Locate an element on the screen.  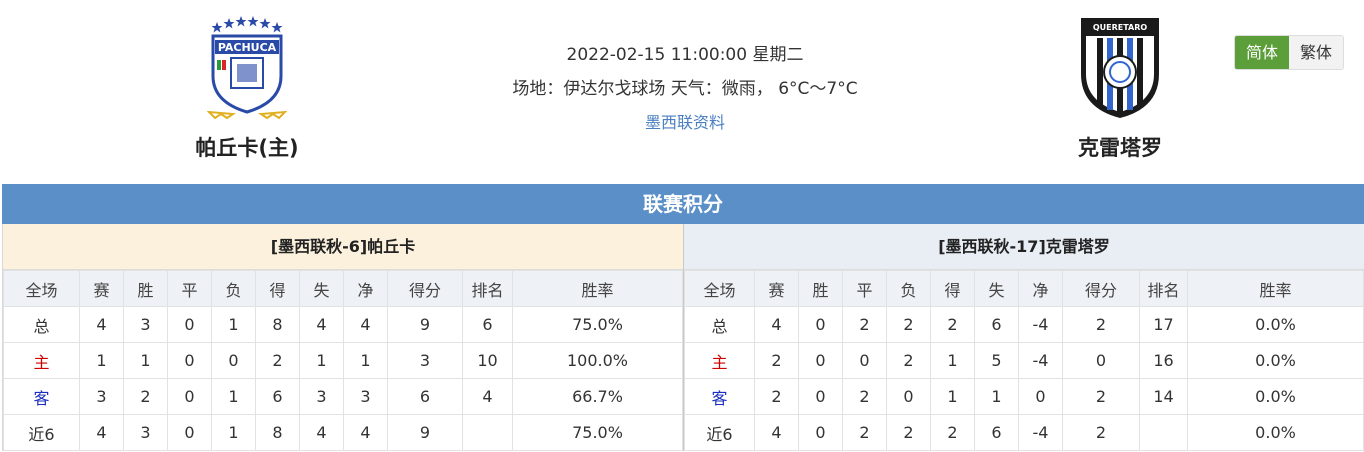
away-standings-header: [墨西联秋-17]克雷塔罗 is located at coordinates (1024, 247).